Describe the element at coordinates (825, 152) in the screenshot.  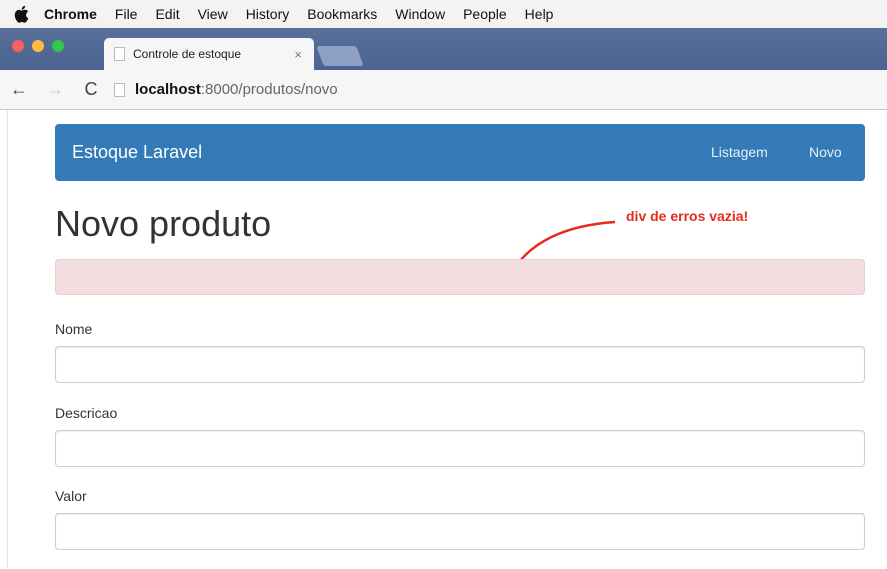
I see `nav-link-novo: Novo` at that location.